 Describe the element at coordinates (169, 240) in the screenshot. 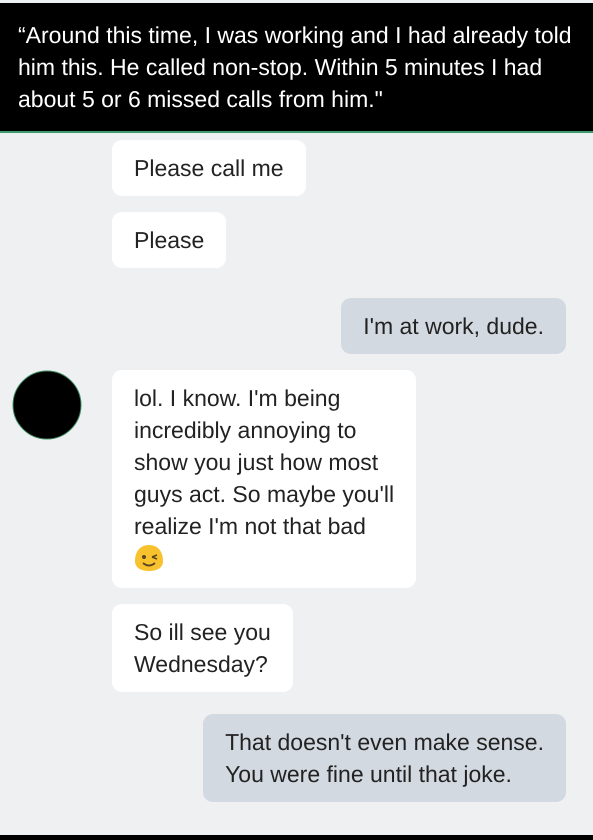

I see `message-text: Please` at that location.